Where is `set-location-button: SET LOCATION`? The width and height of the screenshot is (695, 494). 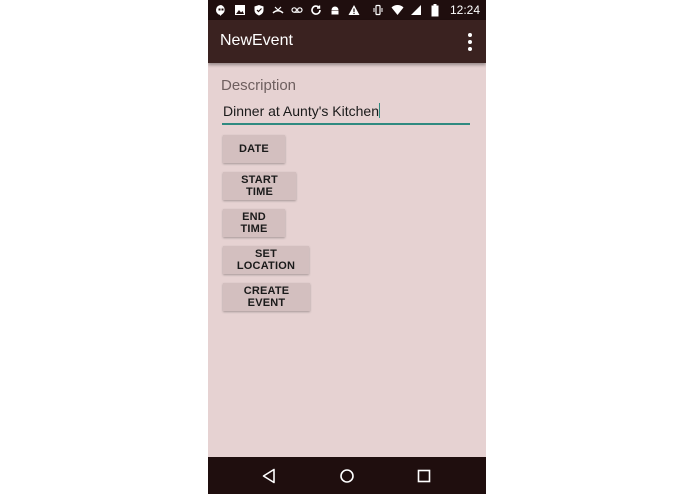
set-location-button: SET LOCATION is located at coordinates (266, 260).